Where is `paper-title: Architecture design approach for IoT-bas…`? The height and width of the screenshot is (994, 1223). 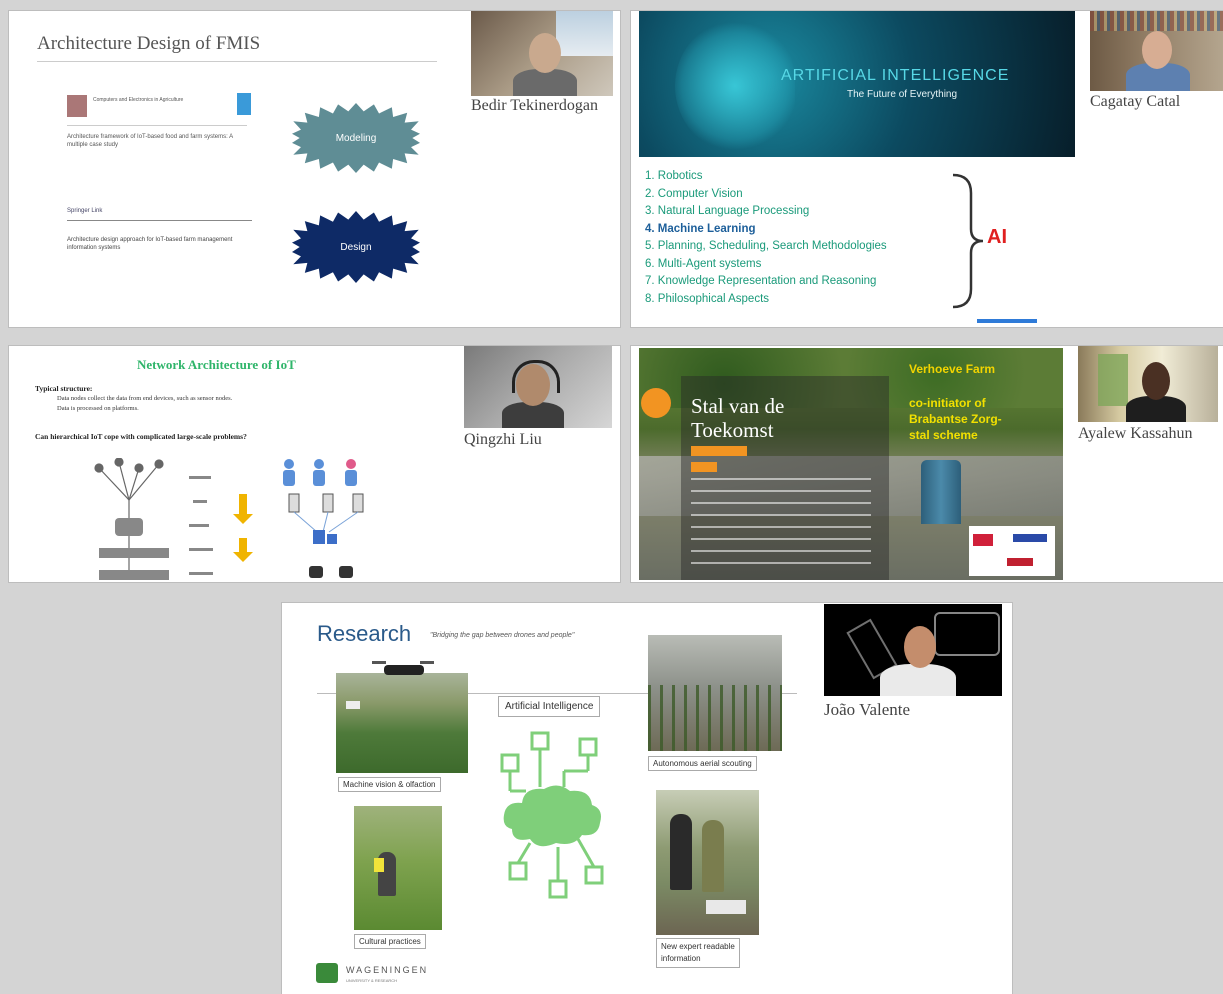
paper-title: Architecture design approach for IoT-bas… is located at coordinates (150, 244).